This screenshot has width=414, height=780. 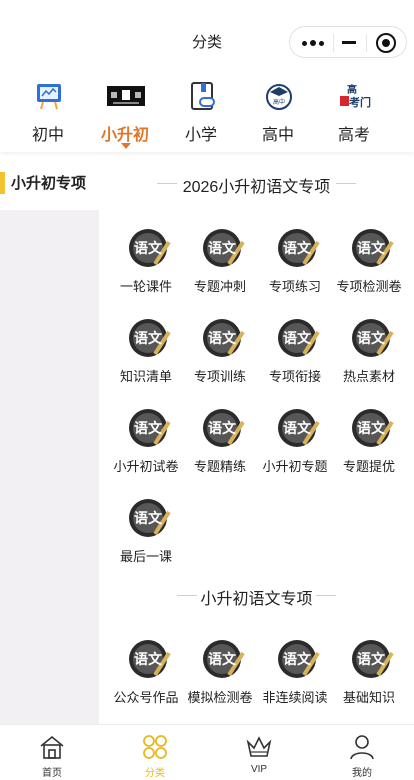 I want to click on resource-item: 语文 小升初试卷, so click(x=146, y=441).